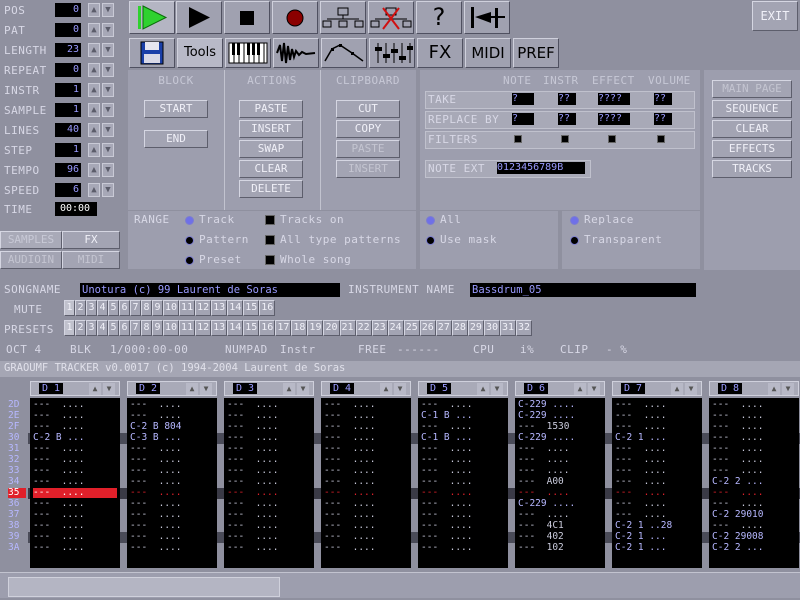 The image size is (800, 600). I want to click on network-disconnect-button, so click(391, 17).